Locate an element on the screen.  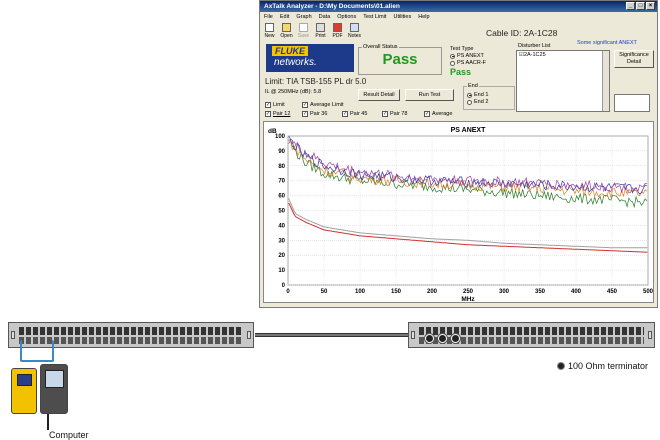
y-tick-label: 60 is located at coordinates (281, 197).